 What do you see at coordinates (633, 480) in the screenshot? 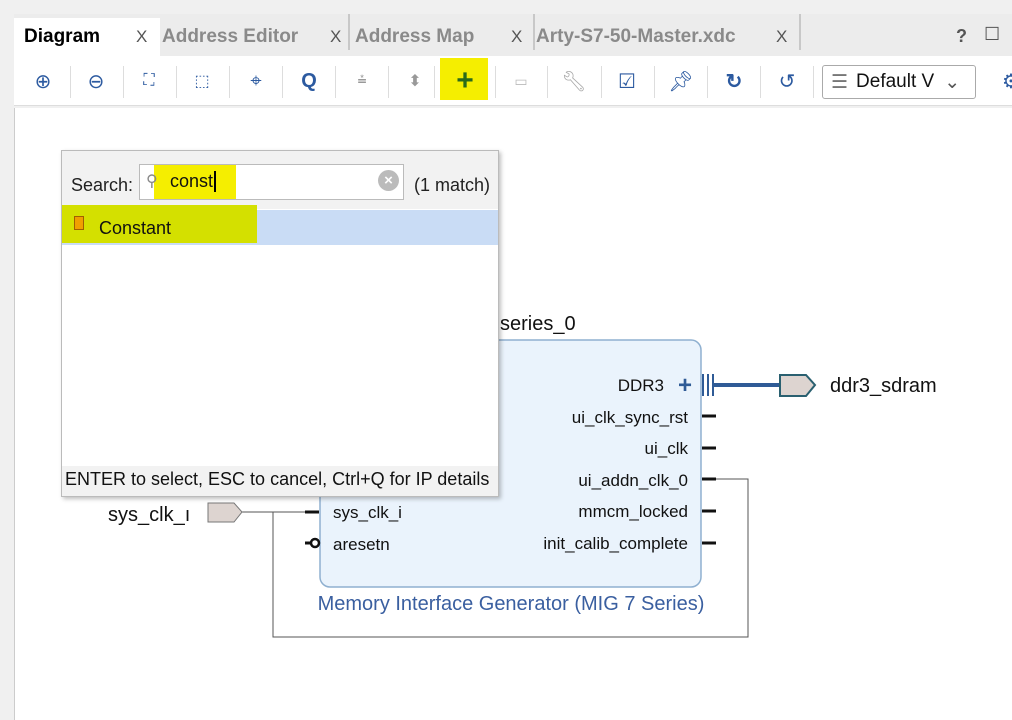
I see `port-ui-addn-clk-0: ui_addn_clk_0` at bounding box center [633, 480].